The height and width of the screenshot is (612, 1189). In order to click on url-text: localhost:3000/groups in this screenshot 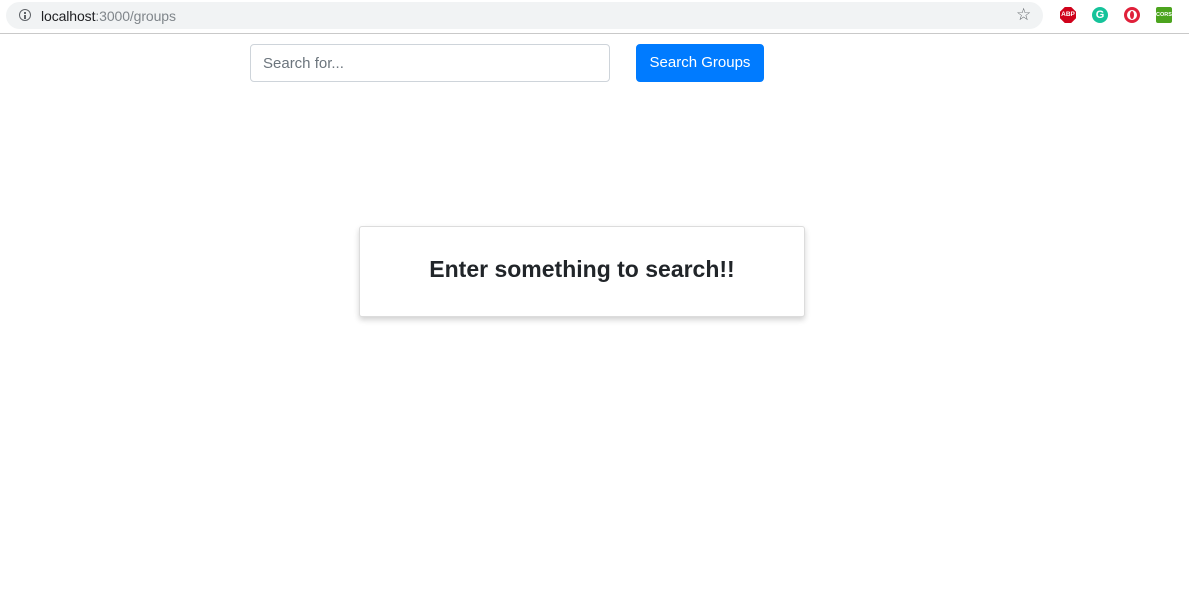, I will do `click(108, 16)`.